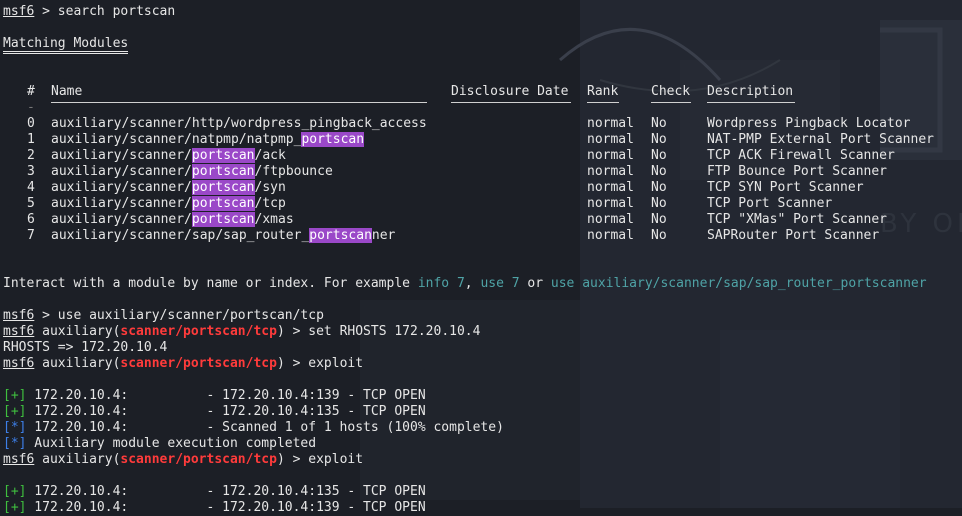 This screenshot has width=962, height=516. I want to click on header-name: Name, so click(67, 91).